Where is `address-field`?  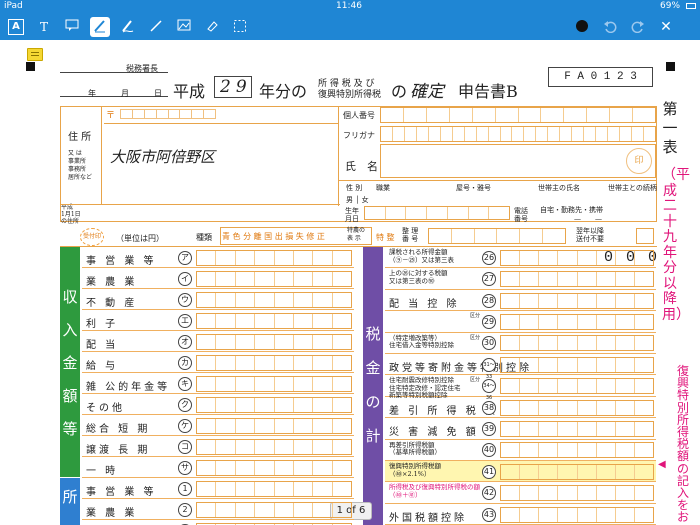
address-field is located at coordinates (220, 162).